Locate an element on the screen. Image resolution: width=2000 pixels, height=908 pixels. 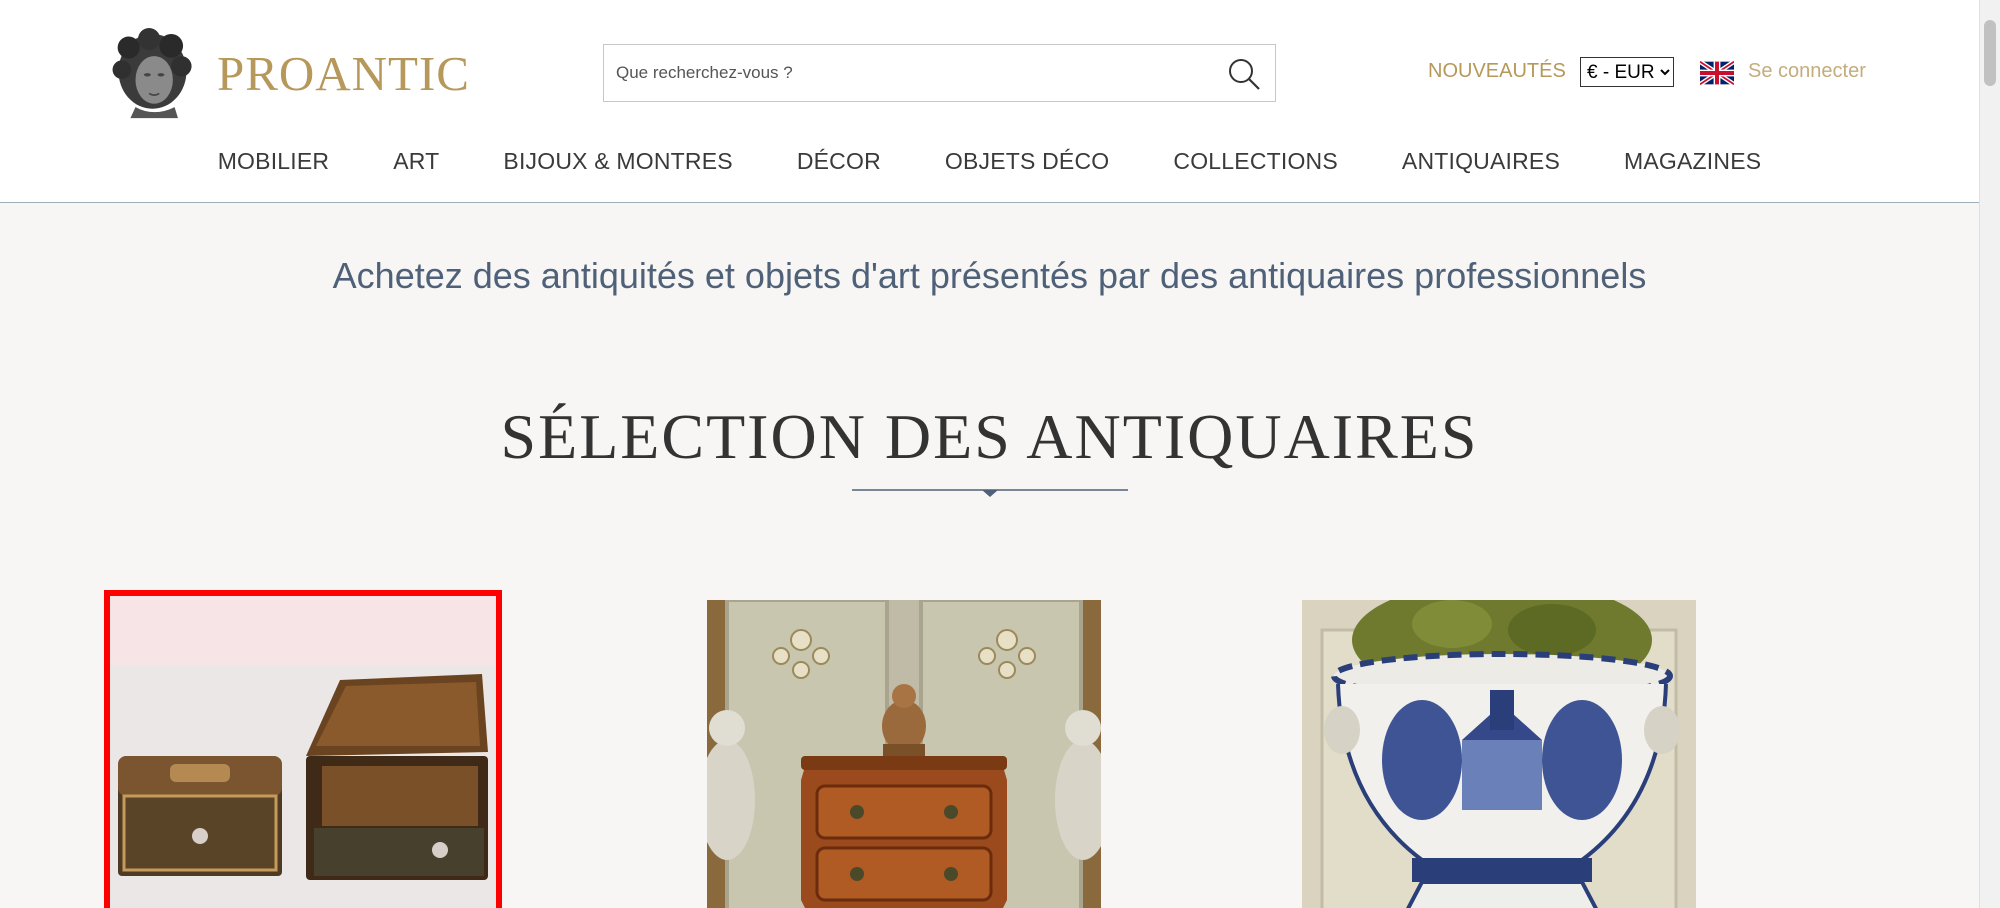
product-image-commode is located at coordinates (904, 754).